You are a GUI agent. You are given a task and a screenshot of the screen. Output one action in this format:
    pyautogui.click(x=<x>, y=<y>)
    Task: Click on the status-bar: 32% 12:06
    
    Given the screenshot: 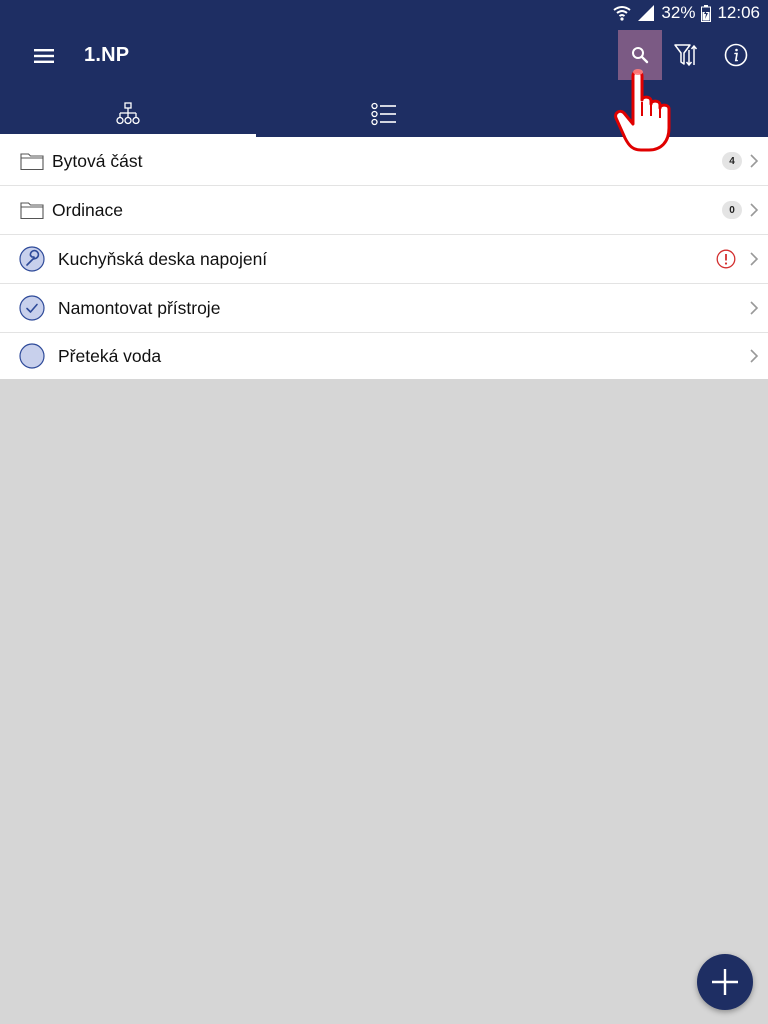 What is the action you would take?
    pyautogui.click(x=690, y=13)
    